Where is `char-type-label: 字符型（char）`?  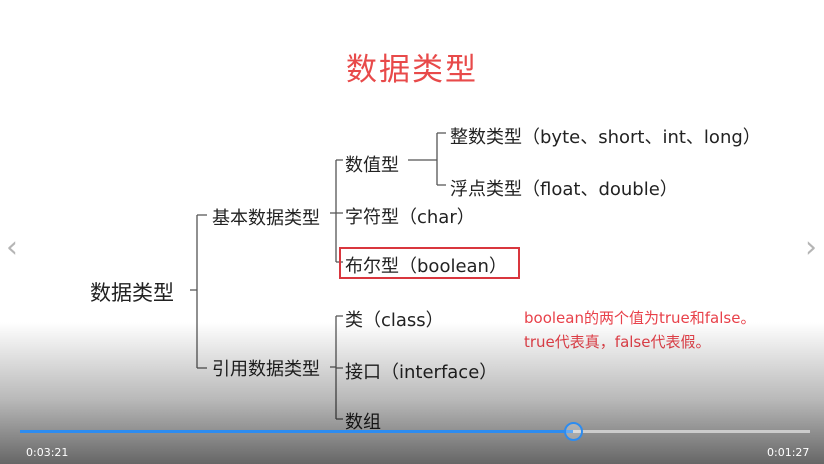
char-type-label: 字符型（char） is located at coordinates (410, 217).